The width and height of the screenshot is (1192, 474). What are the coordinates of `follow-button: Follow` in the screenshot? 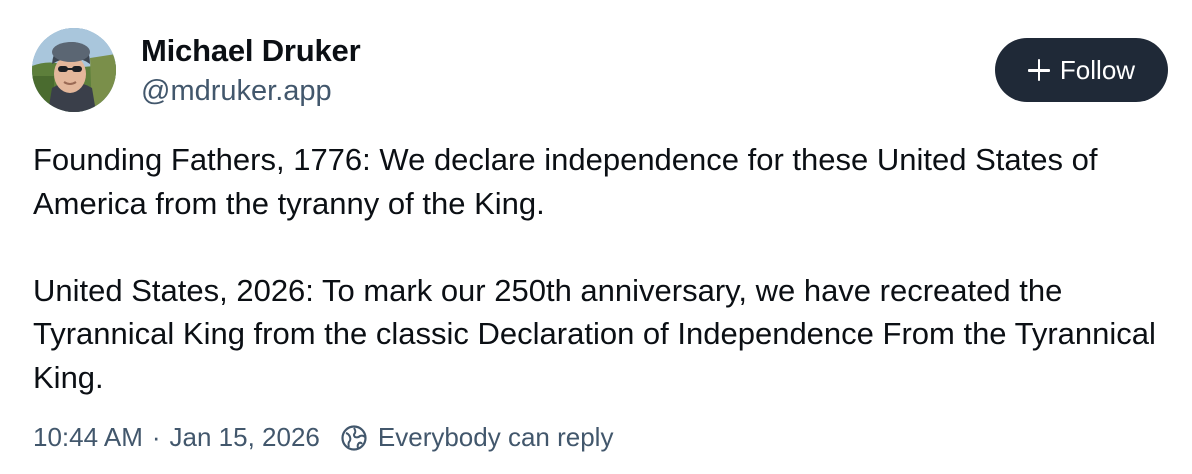 It's located at (1081, 70).